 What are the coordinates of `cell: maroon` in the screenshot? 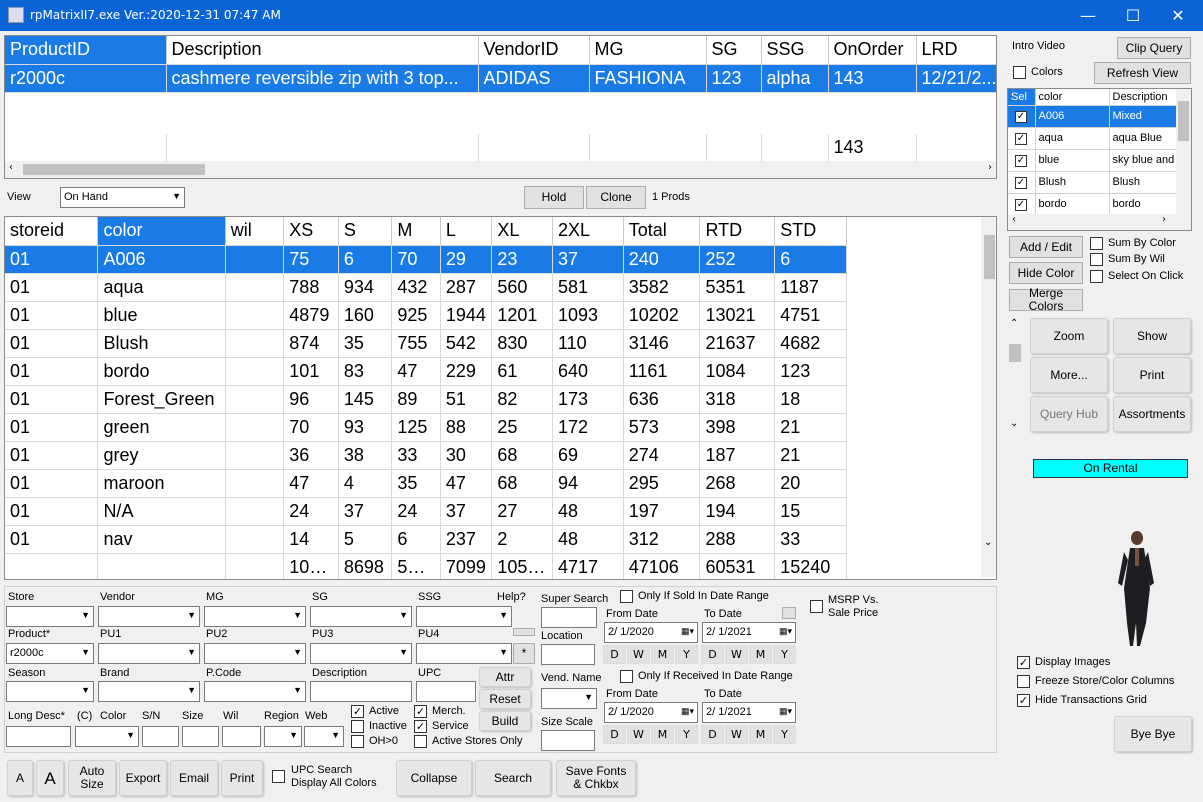 It's located at (161, 483).